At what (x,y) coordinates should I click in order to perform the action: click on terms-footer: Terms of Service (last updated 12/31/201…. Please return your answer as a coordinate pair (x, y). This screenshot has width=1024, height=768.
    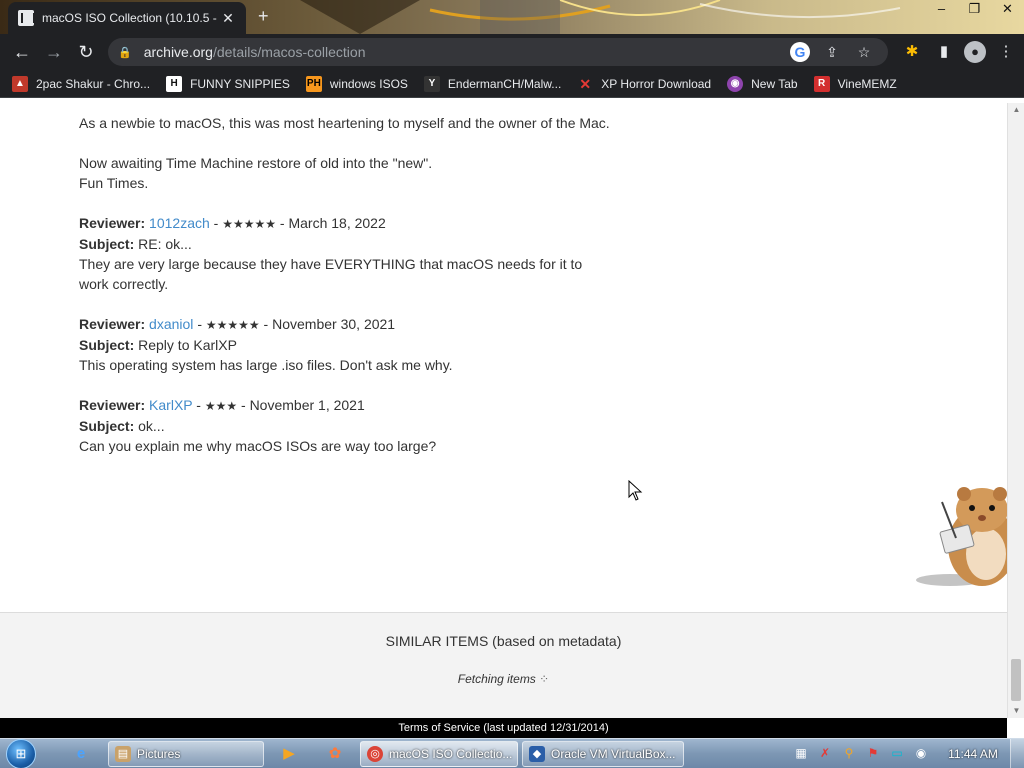
    Looking at the image, I should click on (503, 728).